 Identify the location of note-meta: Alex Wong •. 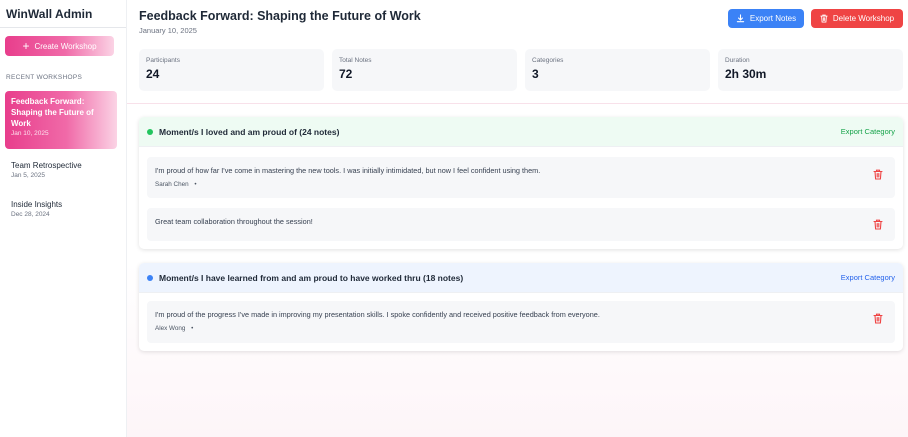
(521, 328).